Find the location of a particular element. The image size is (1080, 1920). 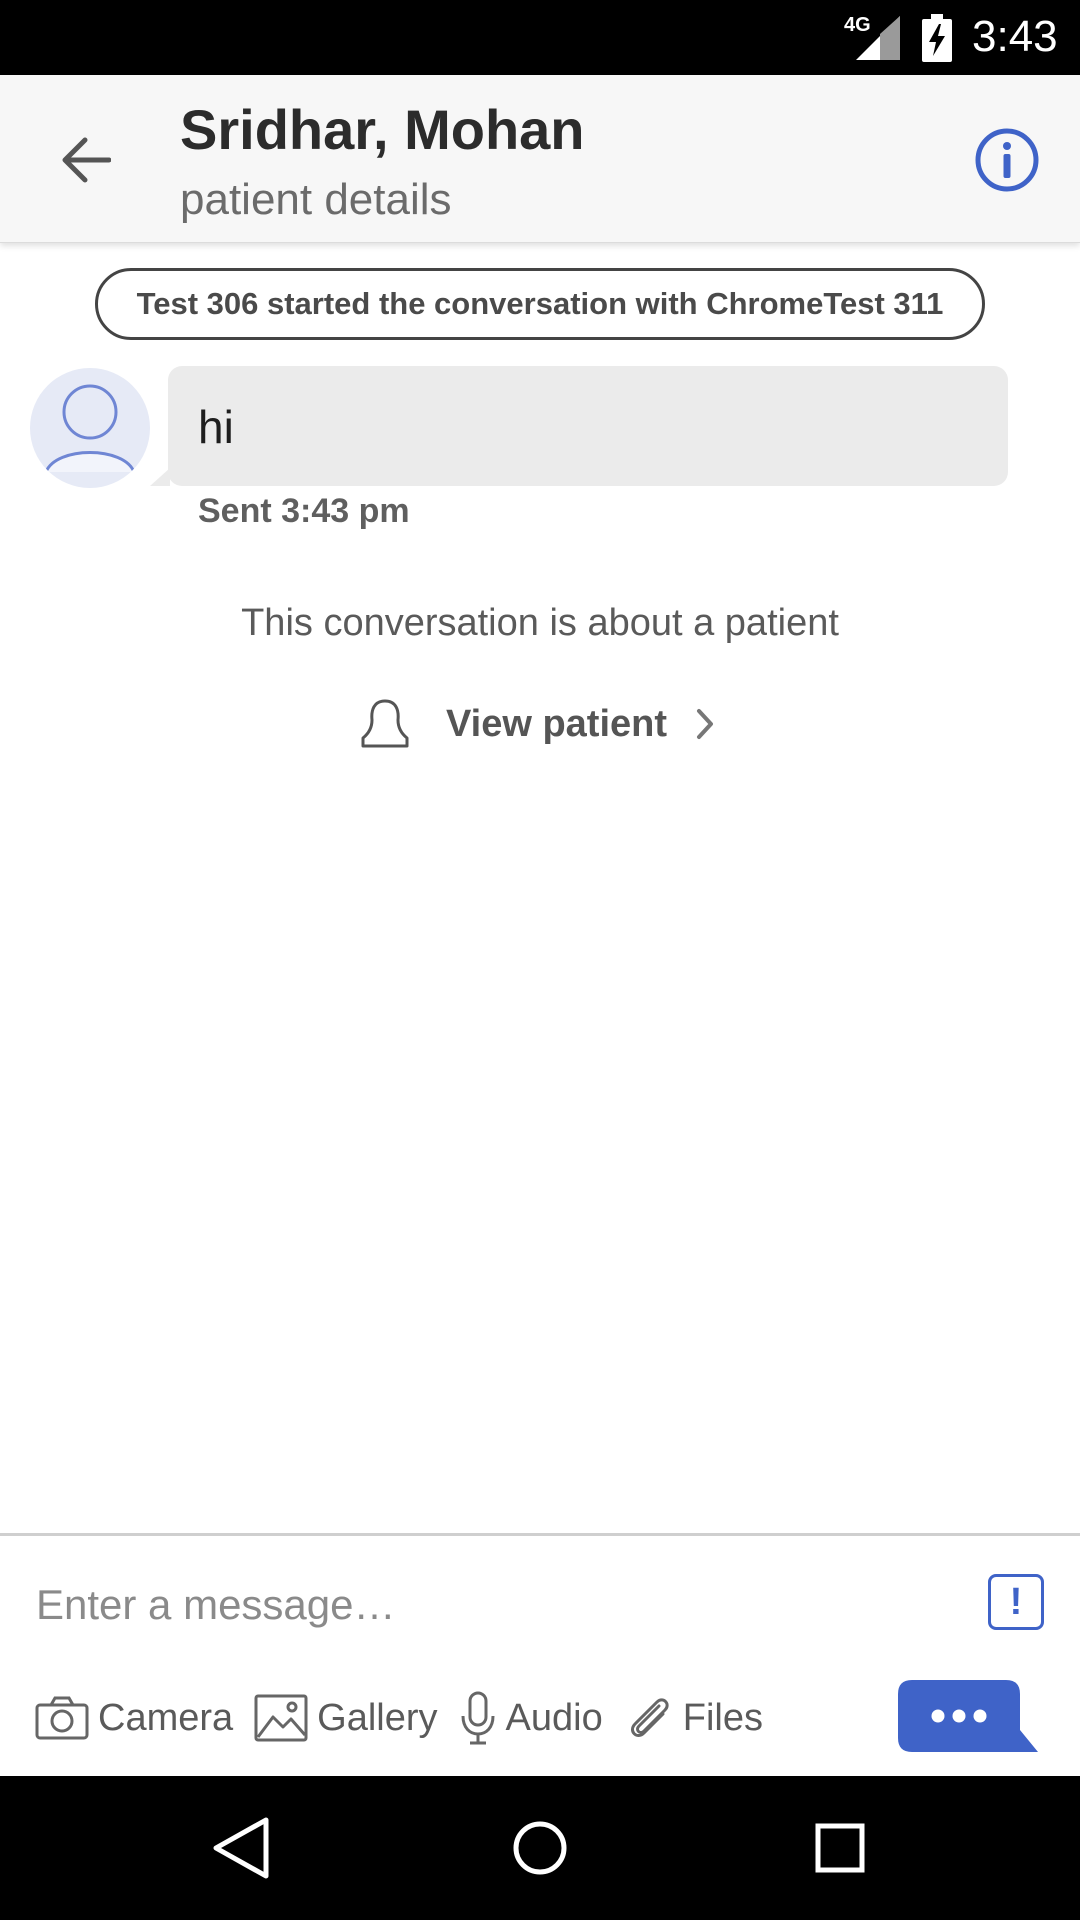

status-bar: 4G 3:43 is located at coordinates (540, 37).